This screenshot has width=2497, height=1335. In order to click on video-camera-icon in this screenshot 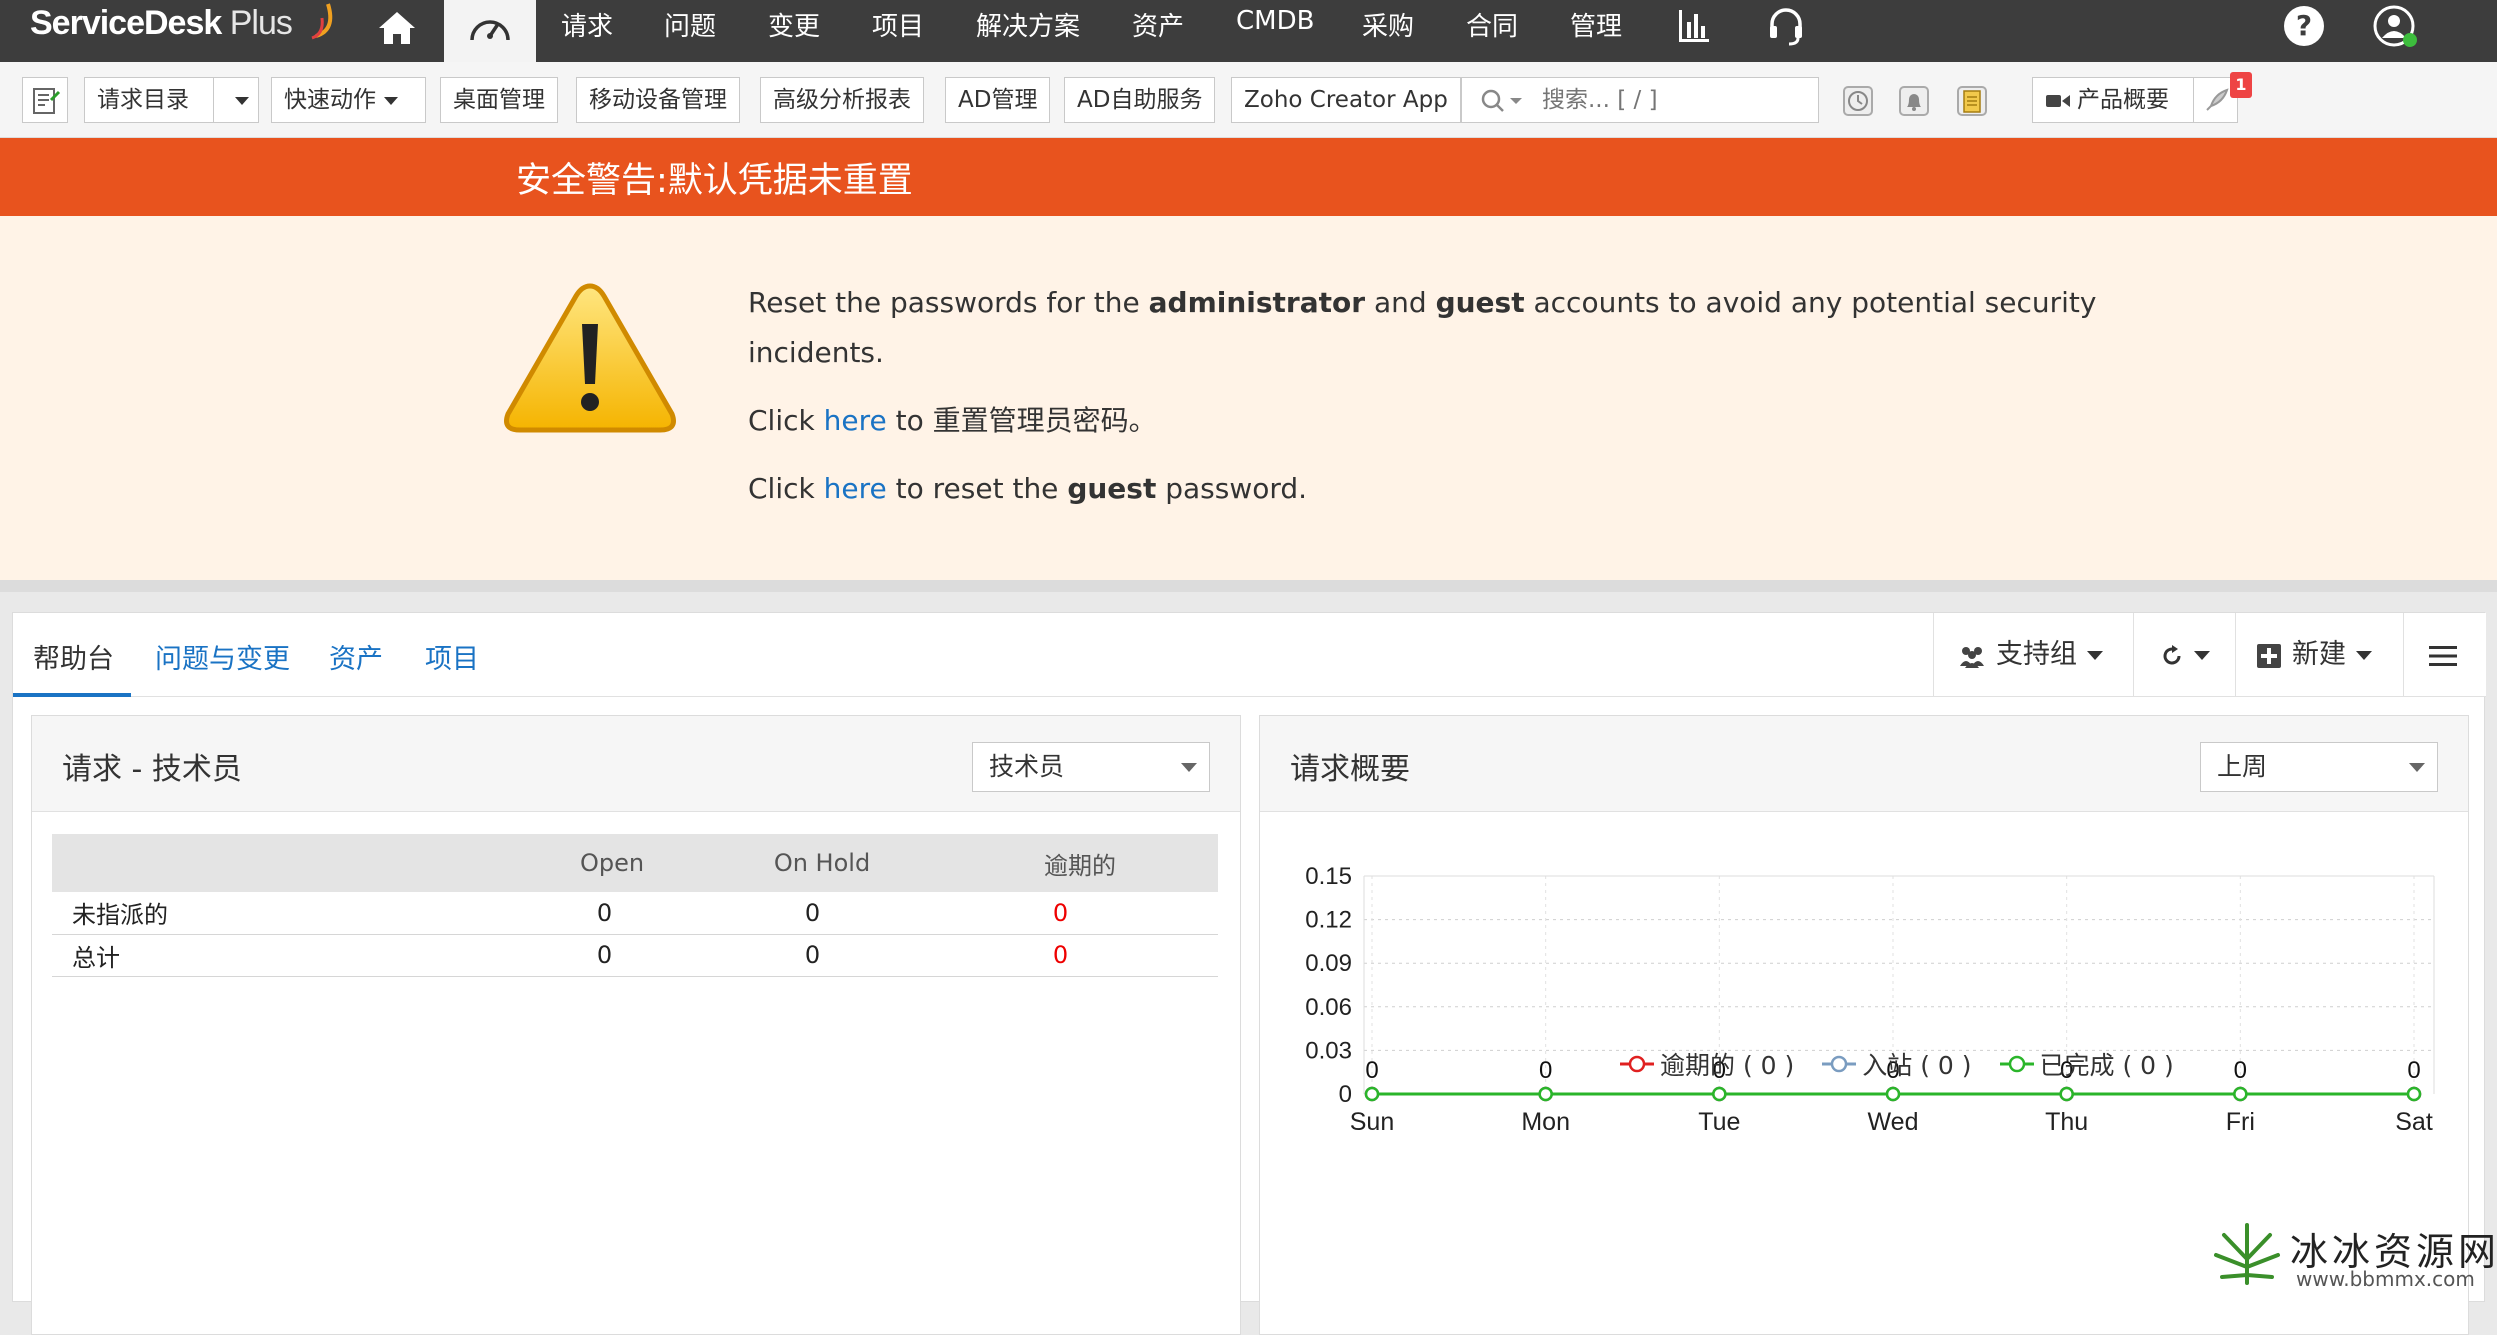, I will do `click(2058, 101)`.